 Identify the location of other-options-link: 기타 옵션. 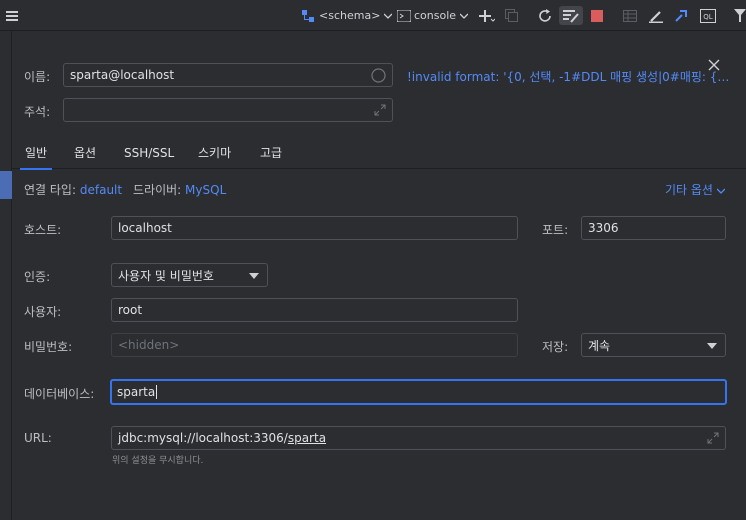
(695, 189).